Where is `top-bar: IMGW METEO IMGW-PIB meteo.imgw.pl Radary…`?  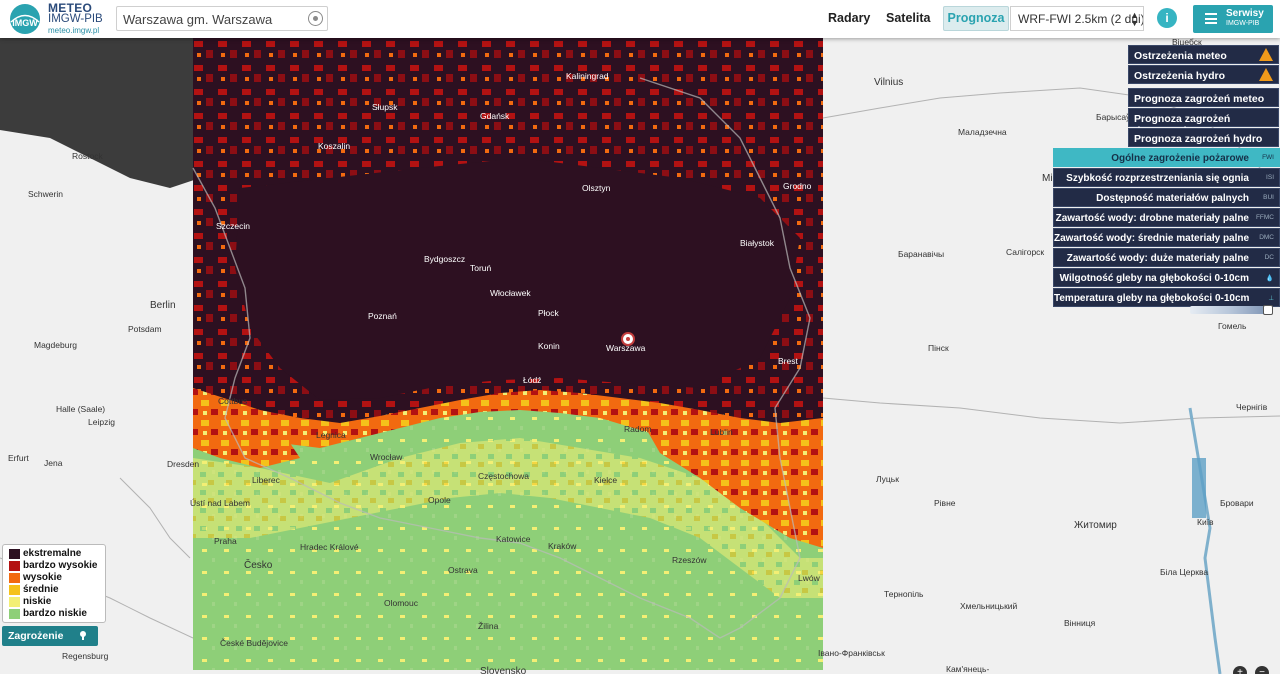
top-bar: IMGW METEO IMGW-PIB meteo.imgw.pl Radary… is located at coordinates (640, 19).